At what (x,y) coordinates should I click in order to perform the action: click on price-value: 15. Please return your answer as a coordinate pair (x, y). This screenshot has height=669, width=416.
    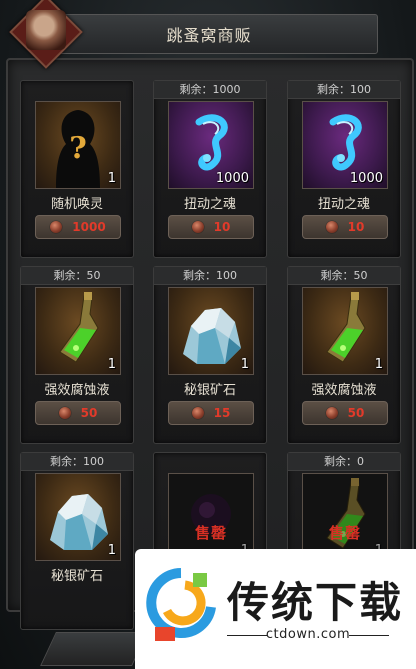
    Looking at the image, I should click on (222, 413).